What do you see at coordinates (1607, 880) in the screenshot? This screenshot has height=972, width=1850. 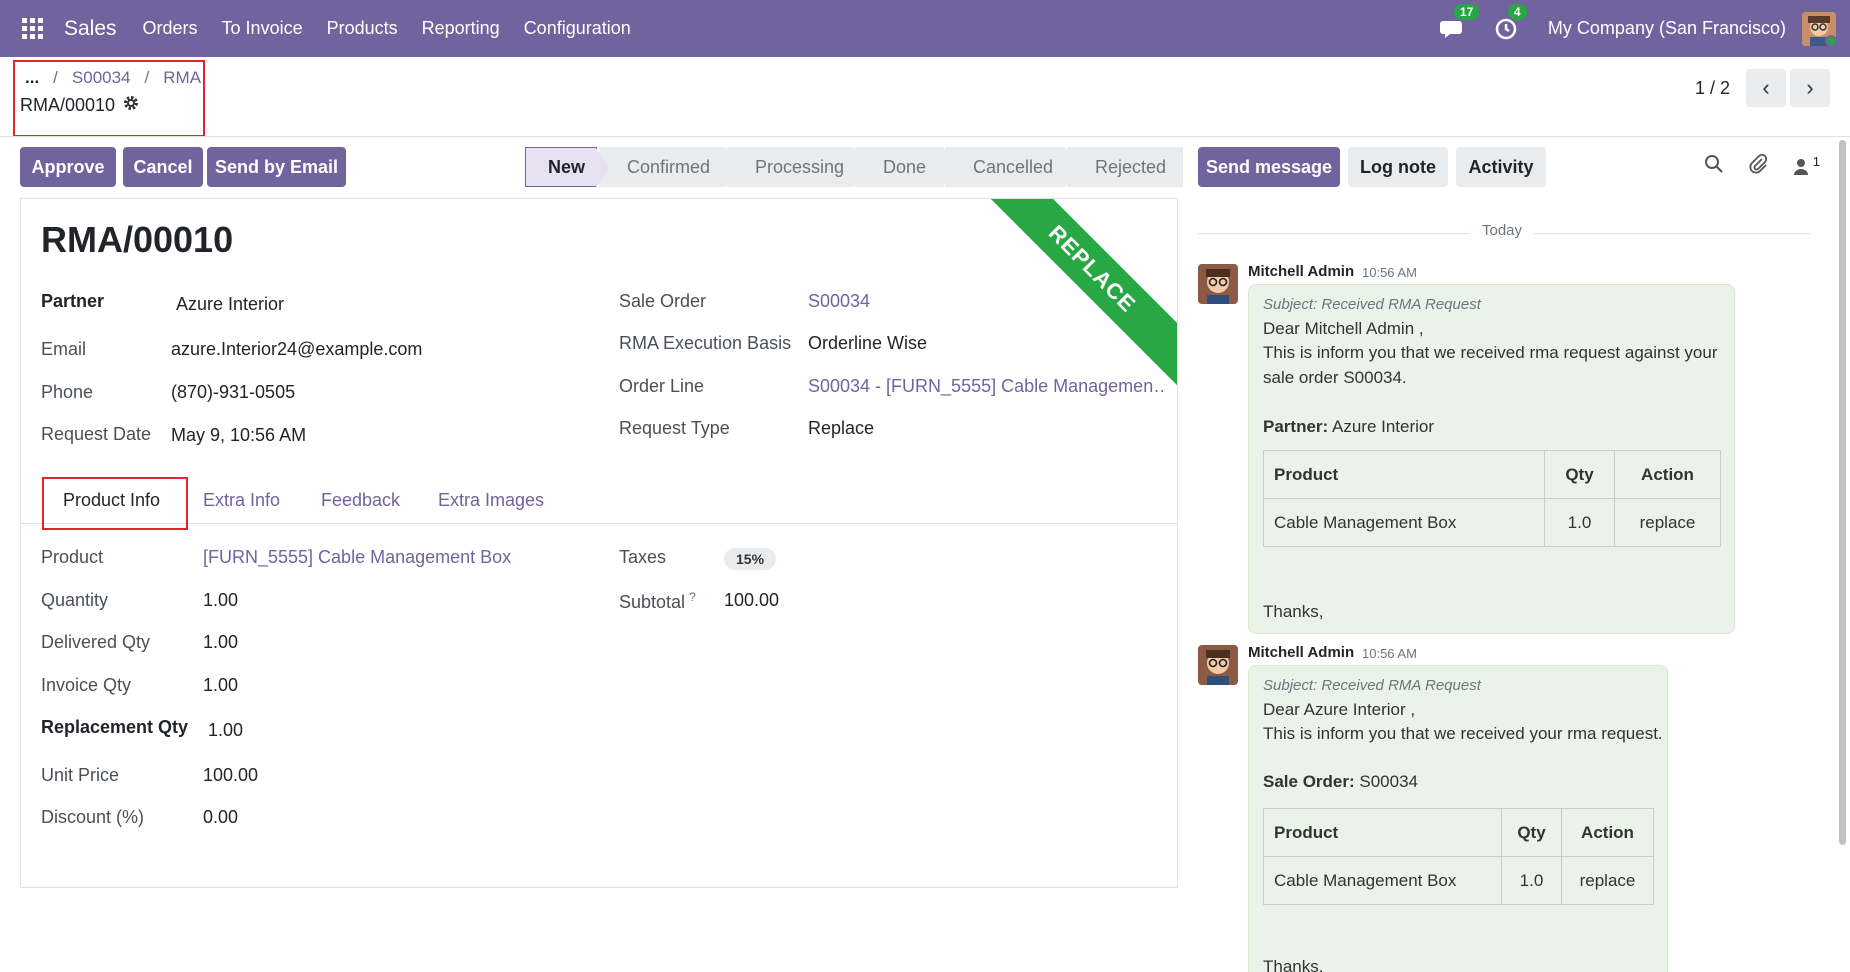 I see `table-cell: replace` at bounding box center [1607, 880].